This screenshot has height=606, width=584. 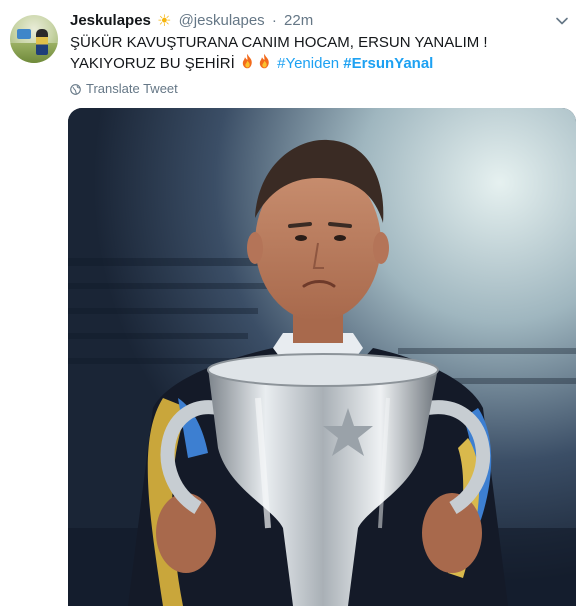 I want to click on tweet-header: Jeskulapes ☀ @jeskulapes · 22m, so click(x=191, y=21).